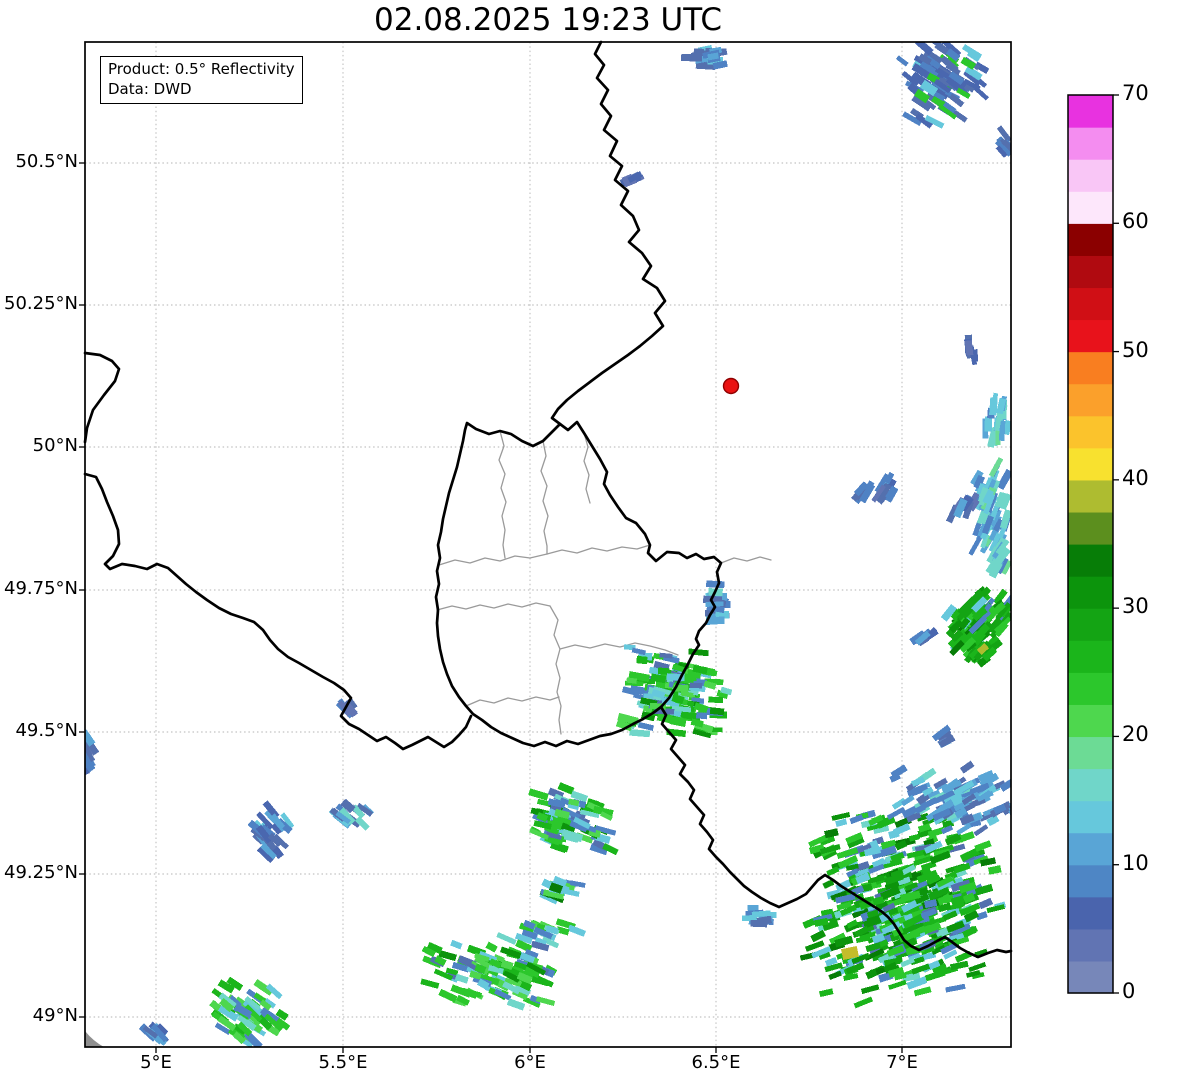 This screenshot has width=1202, height=1081. What do you see at coordinates (156, 1062) in the screenshot?
I see `x-tick-label: 5°E` at bounding box center [156, 1062].